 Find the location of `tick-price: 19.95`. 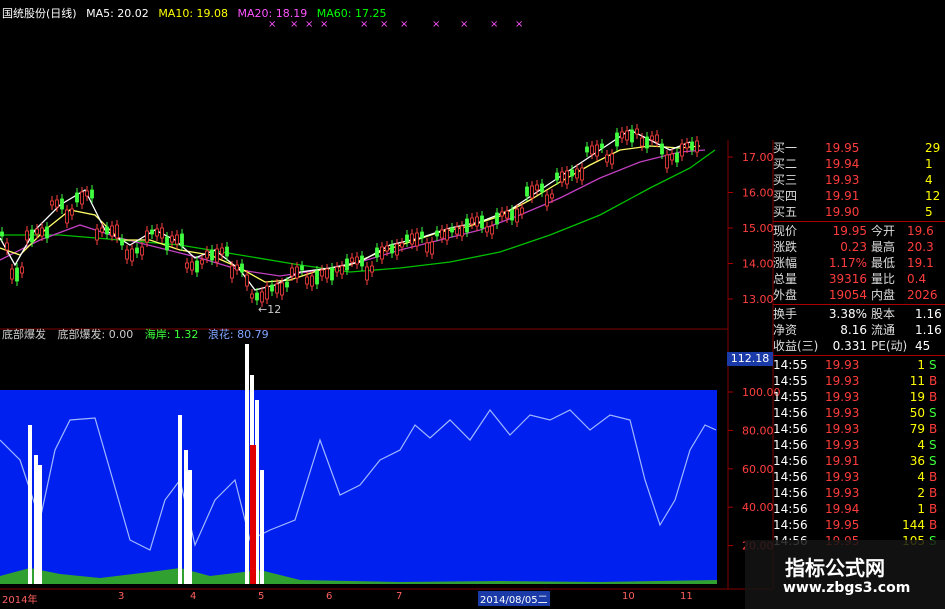

tick-price: 19.95 is located at coordinates (842, 525).